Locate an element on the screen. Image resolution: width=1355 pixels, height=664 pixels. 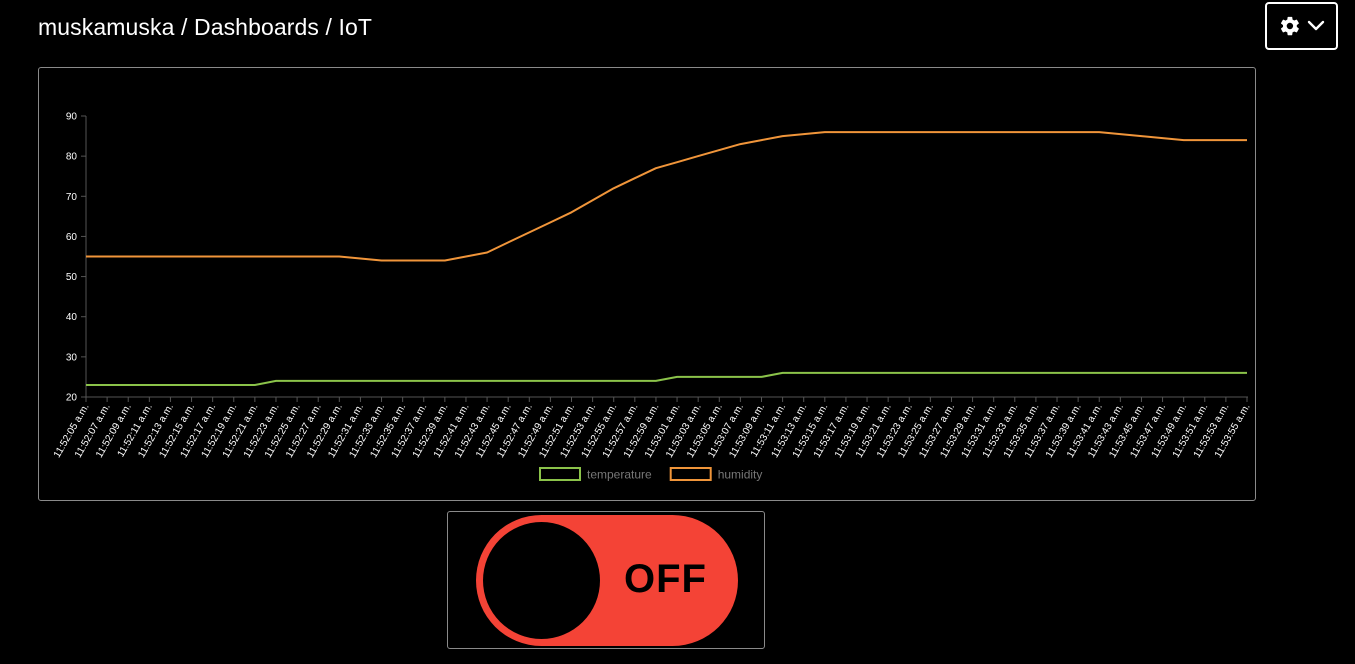
y-tick-label: 70 is located at coordinates (72, 197).